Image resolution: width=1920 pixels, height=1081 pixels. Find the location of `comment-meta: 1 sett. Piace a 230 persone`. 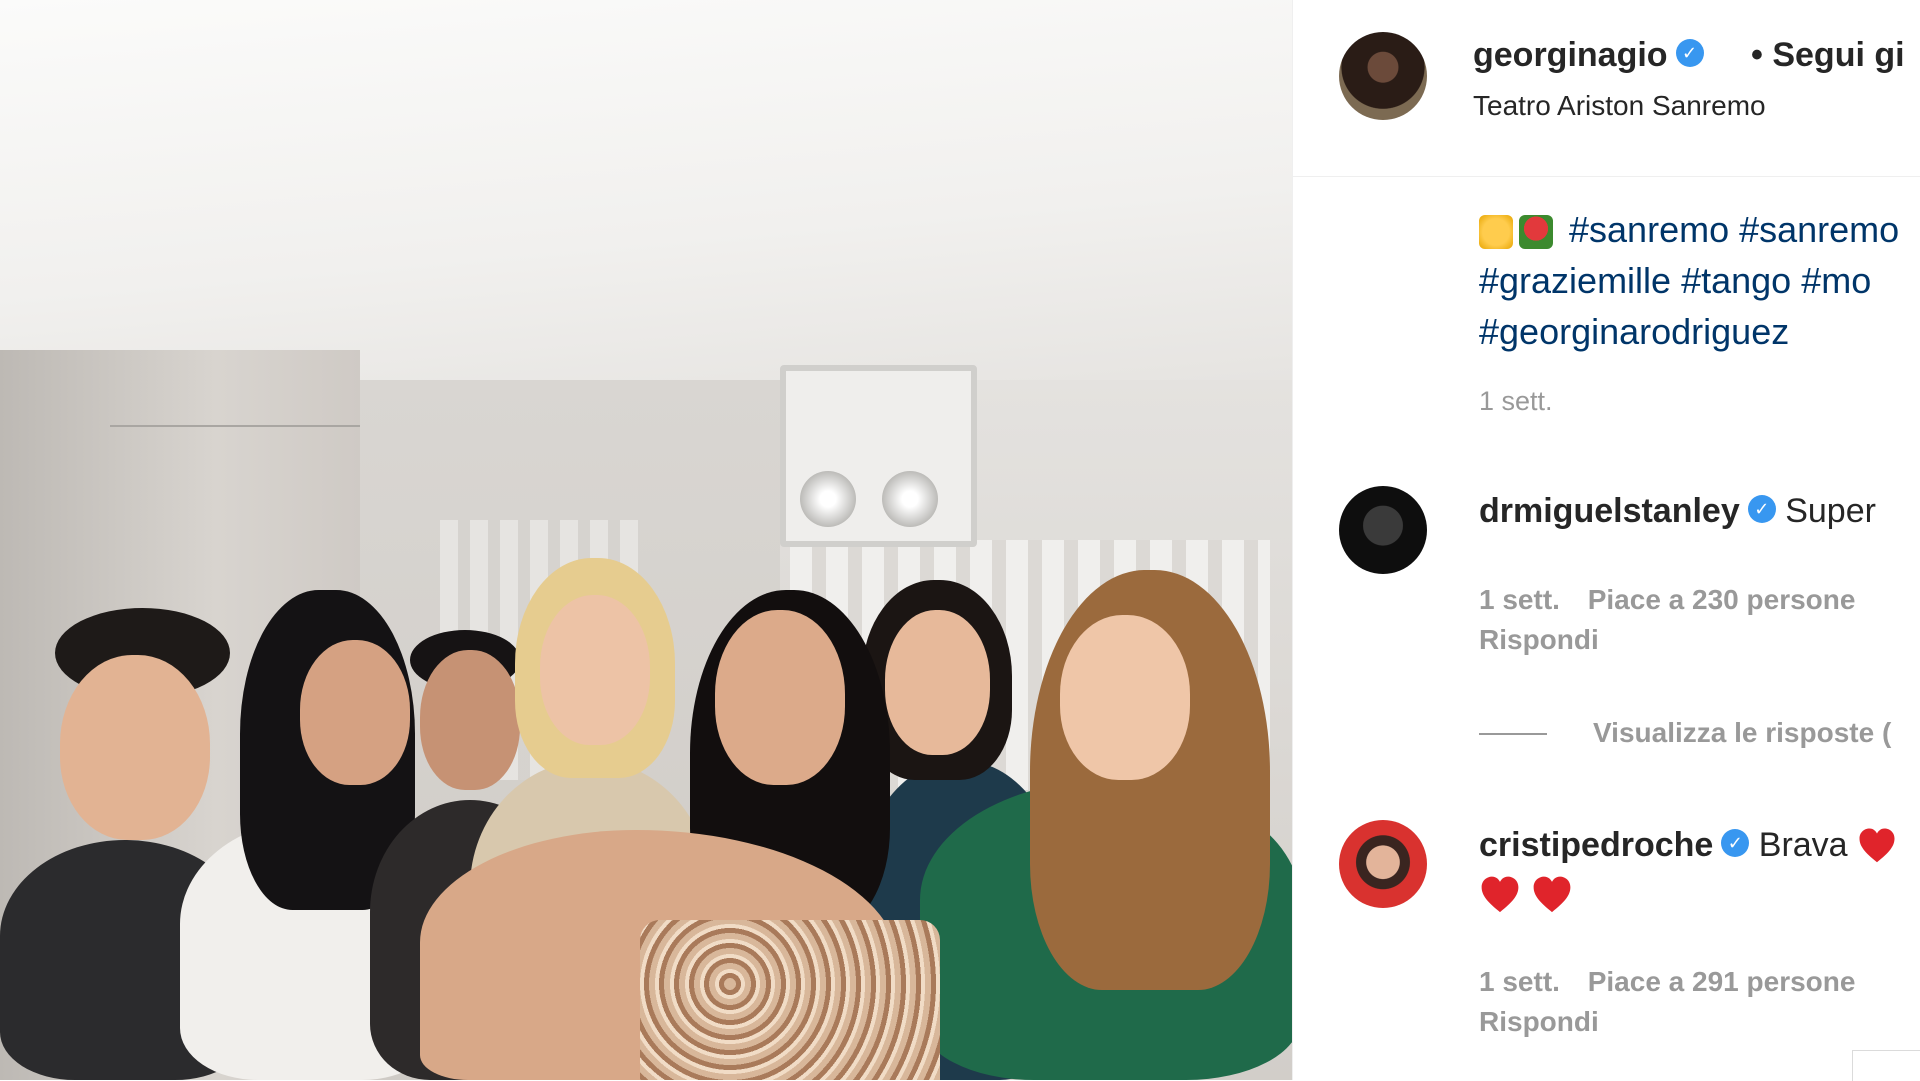

comment-meta: 1 sett. Piace a 230 persone is located at coordinates (1667, 600).